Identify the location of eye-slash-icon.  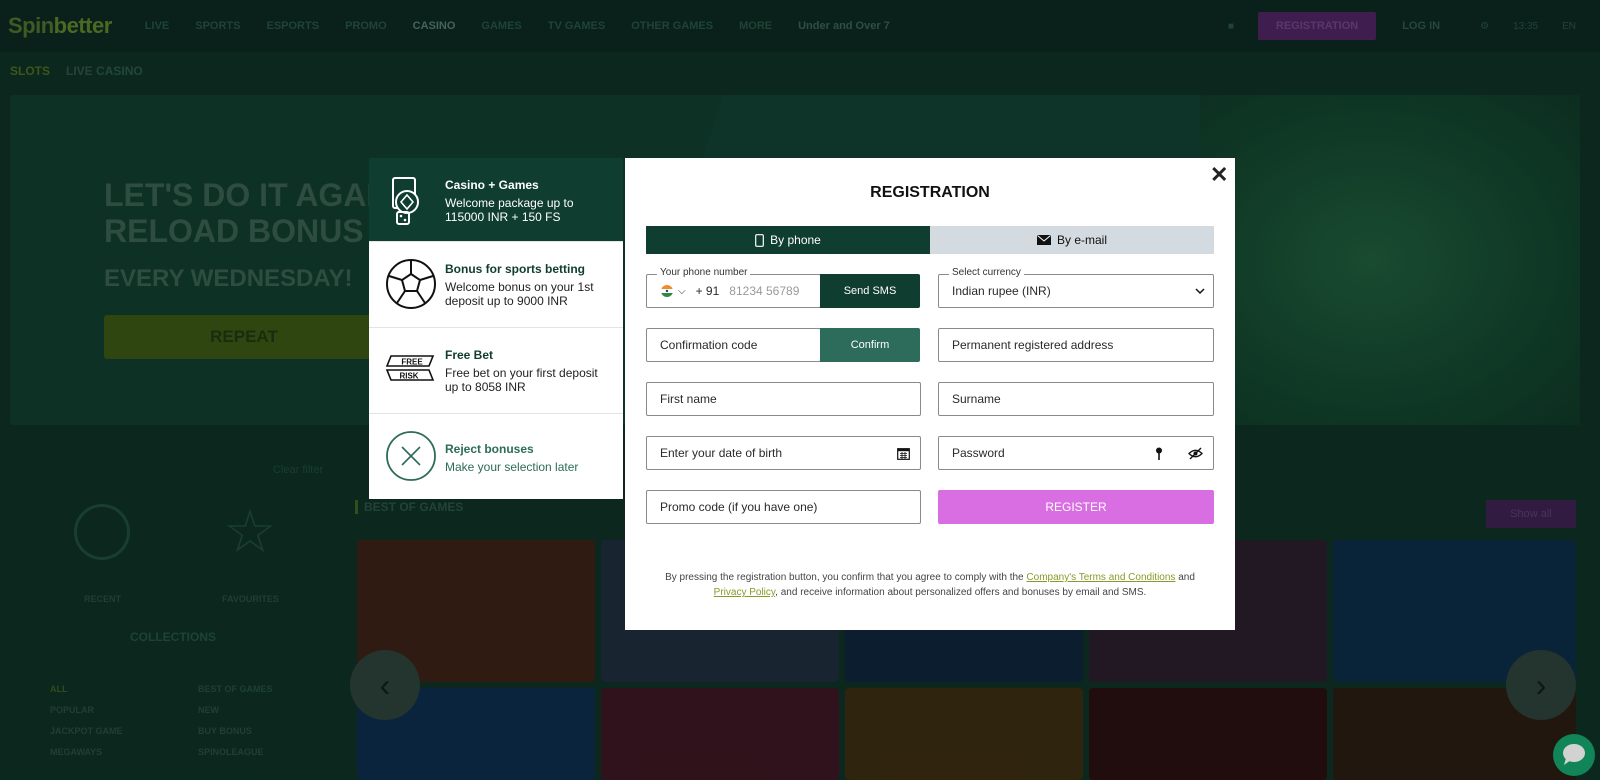
(1195, 453).